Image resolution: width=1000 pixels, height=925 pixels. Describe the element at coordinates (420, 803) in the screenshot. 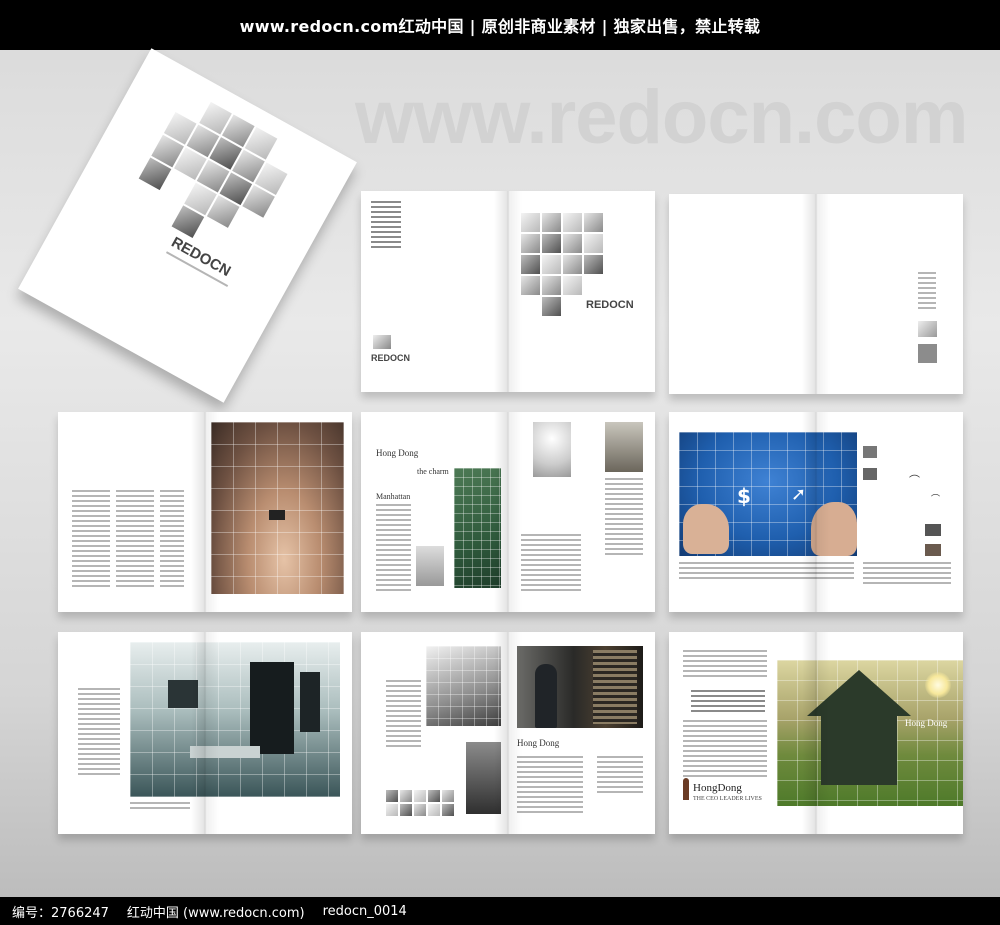

I see `small-tile-strip` at that location.